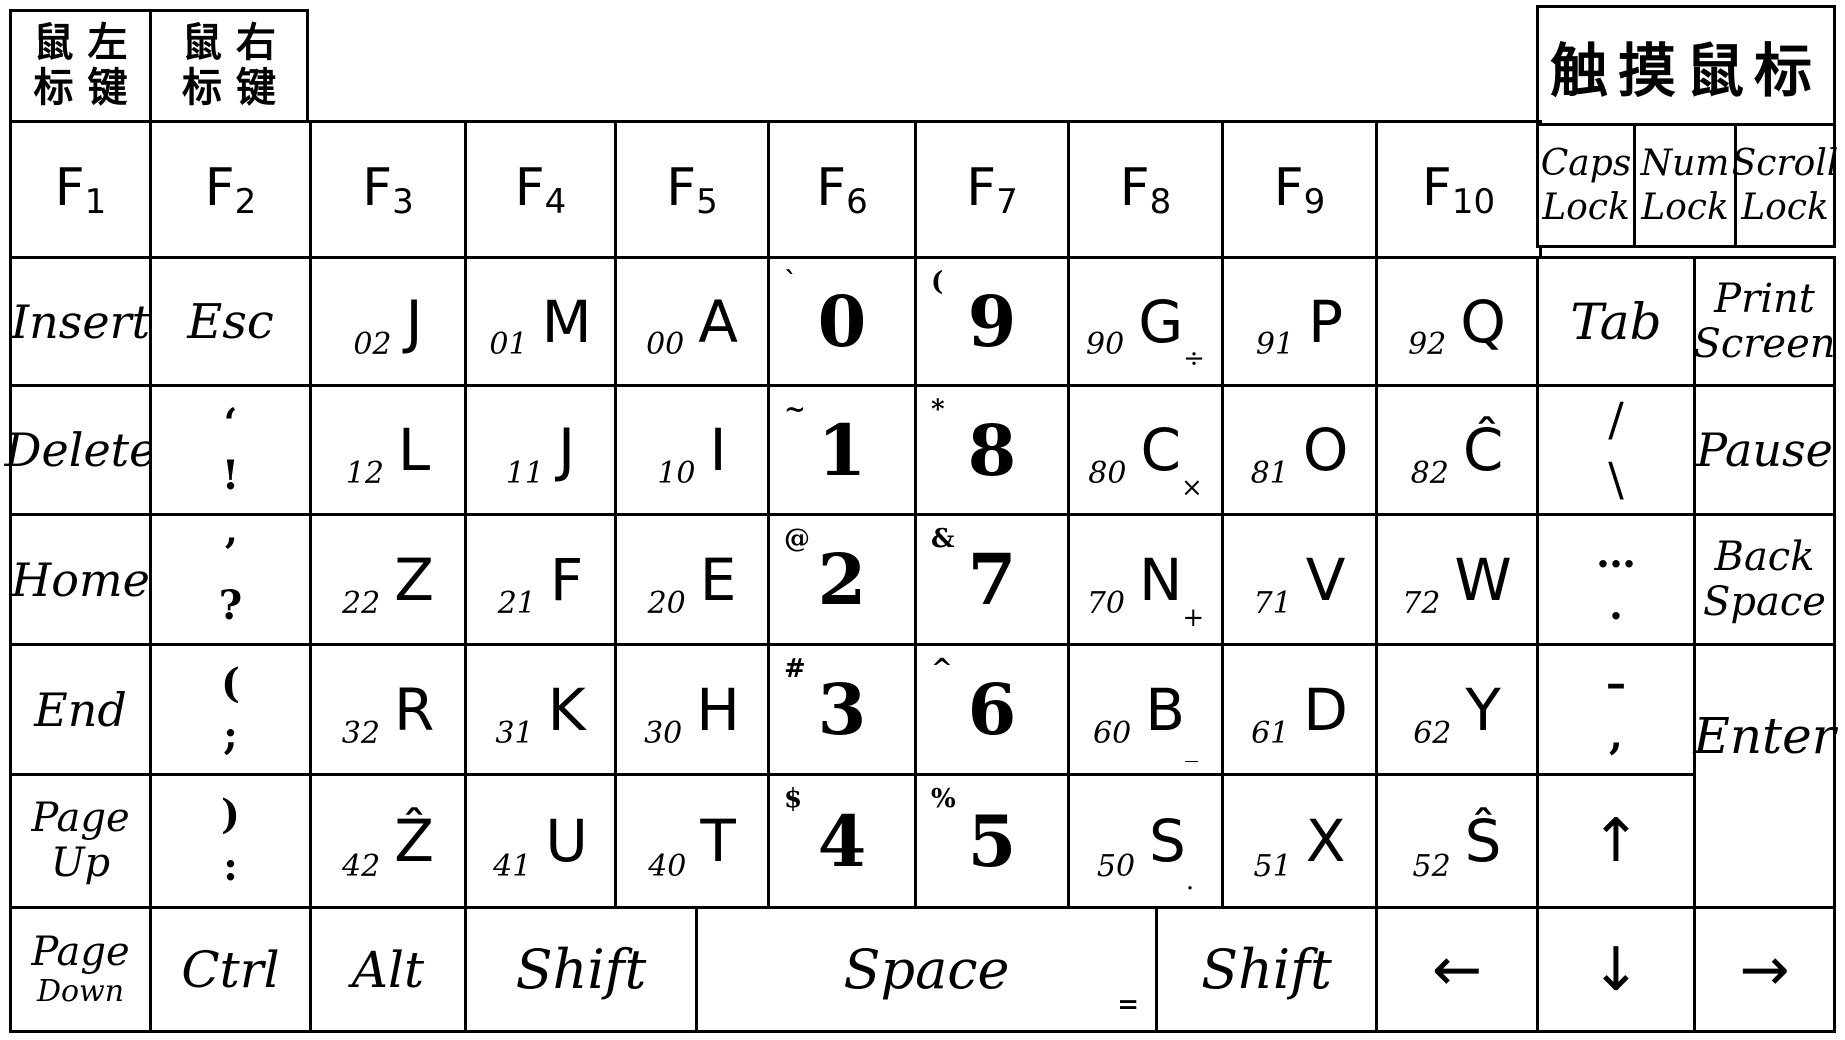 This screenshot has height=1040, width=1845. What do you see at coordinates (1616, 969) in the screenshot?
I see `down-arrow-key: ↓` at bounding box center [1616, 969].